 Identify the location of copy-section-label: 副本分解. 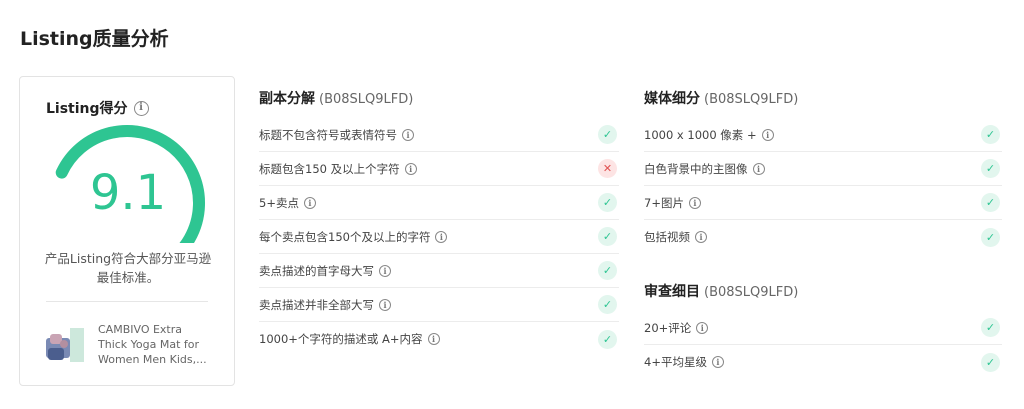
(287, 99).